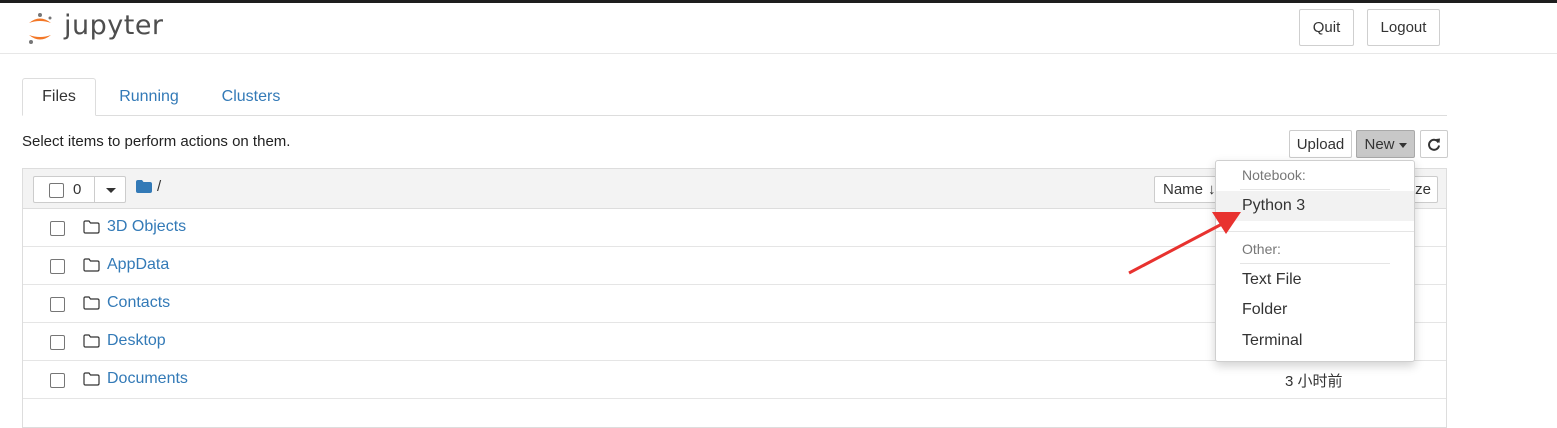 The image size is (1557, 428). I want to click on select-menu-caret-icon, so click(111, 190).